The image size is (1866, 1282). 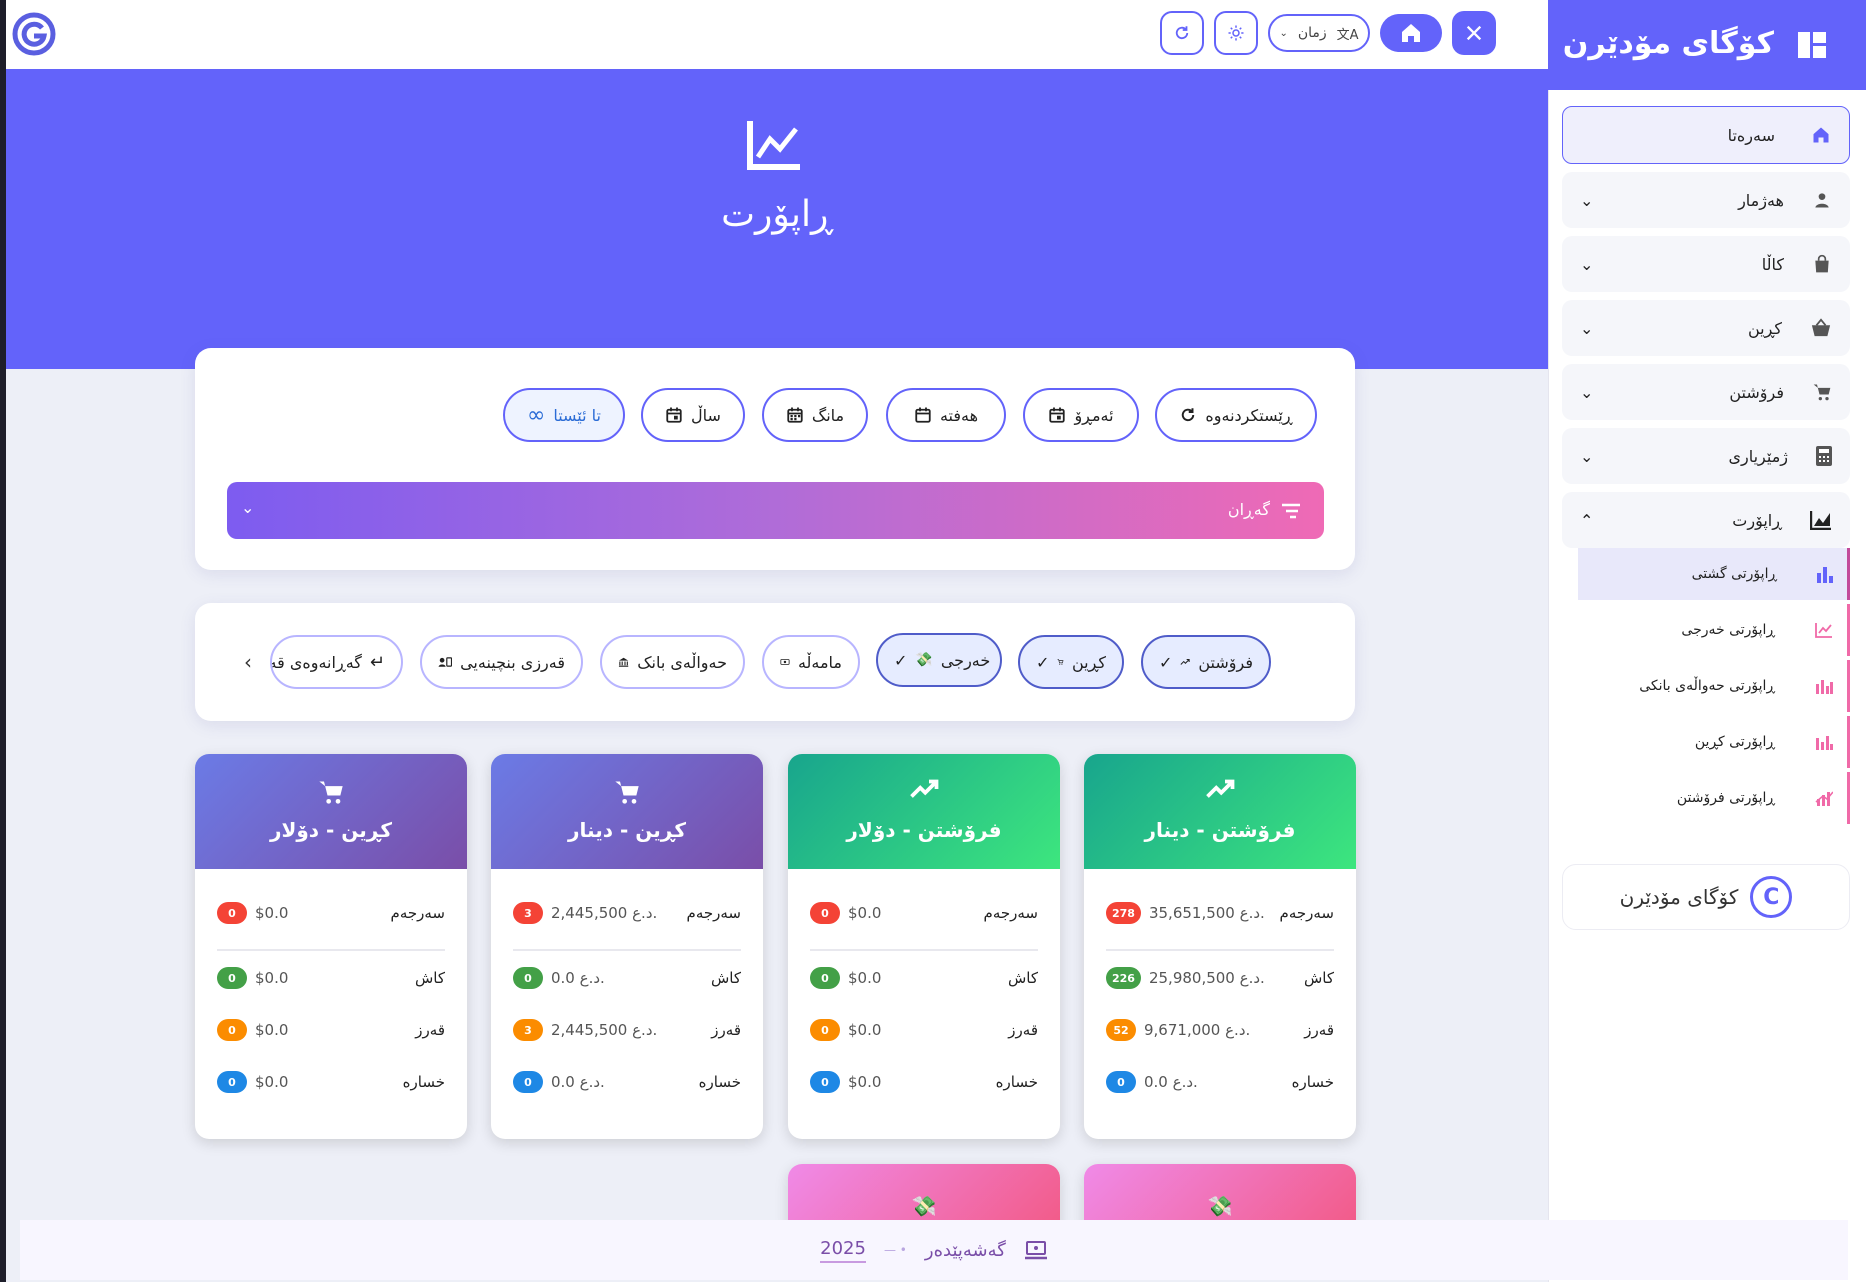 I want to click on dashboard-icon, so click(x=1812, y=45).